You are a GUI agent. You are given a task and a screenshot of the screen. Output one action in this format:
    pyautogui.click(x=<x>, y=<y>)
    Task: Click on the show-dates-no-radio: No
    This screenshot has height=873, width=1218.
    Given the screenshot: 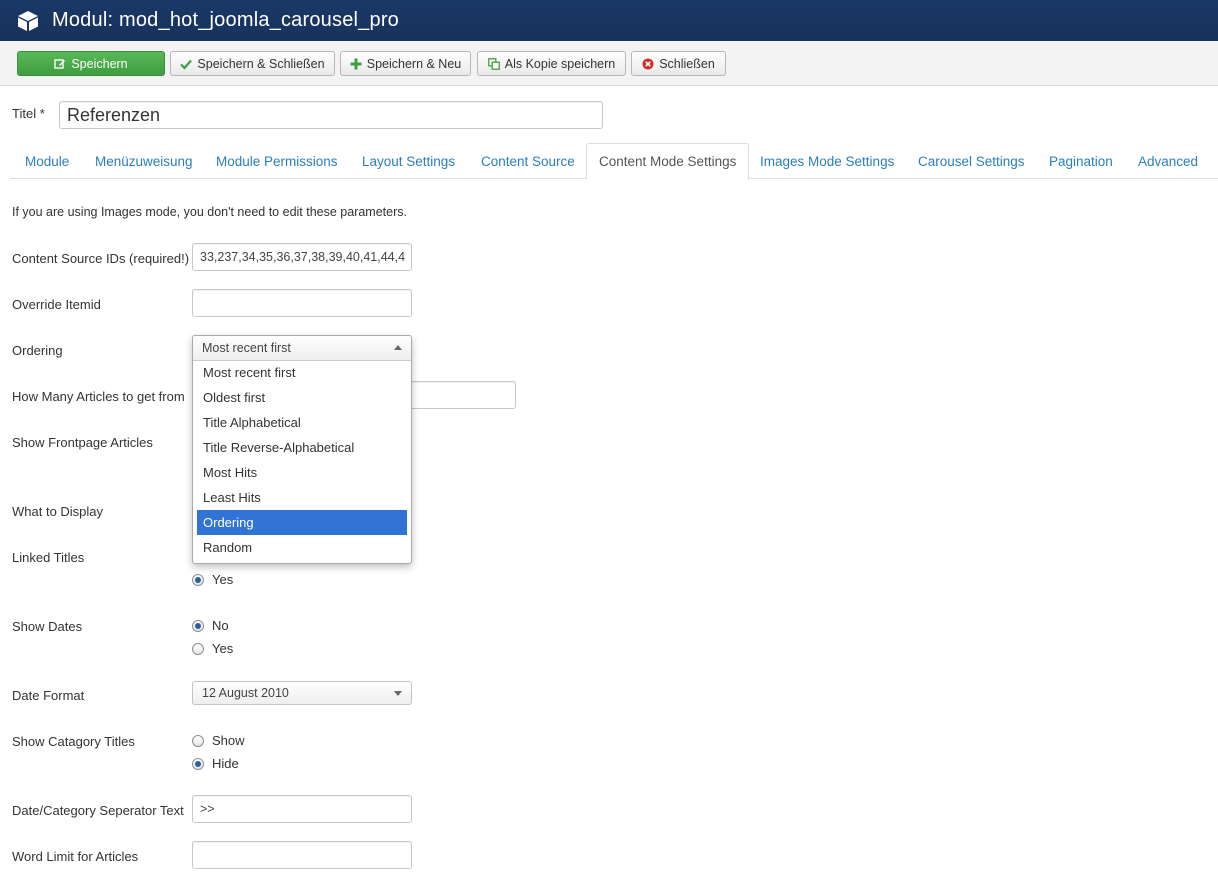 What is the action you would take?
    pyautogui.click(x=210, y=625)
    